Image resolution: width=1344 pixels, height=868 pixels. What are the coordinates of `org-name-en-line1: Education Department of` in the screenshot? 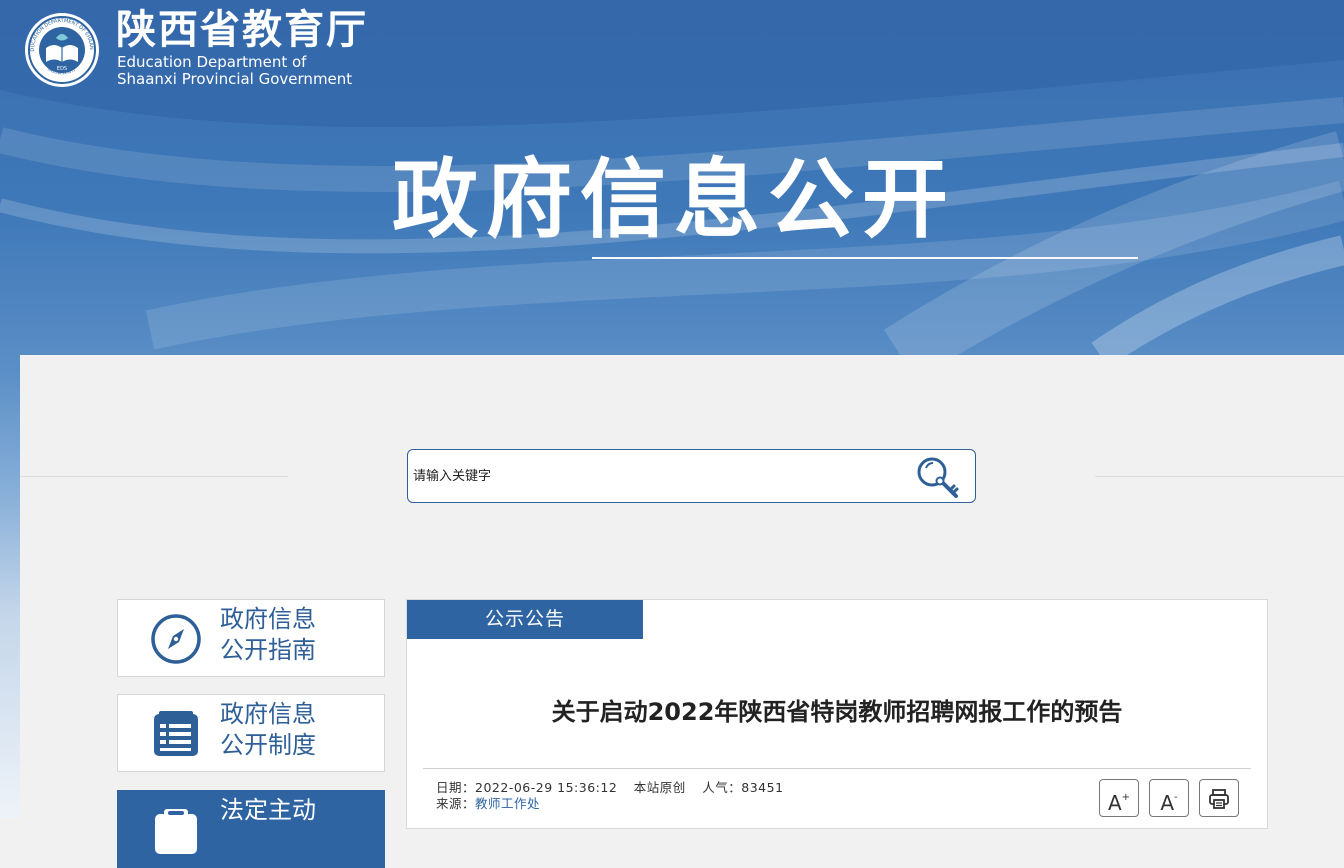 It's located at (212, 62).